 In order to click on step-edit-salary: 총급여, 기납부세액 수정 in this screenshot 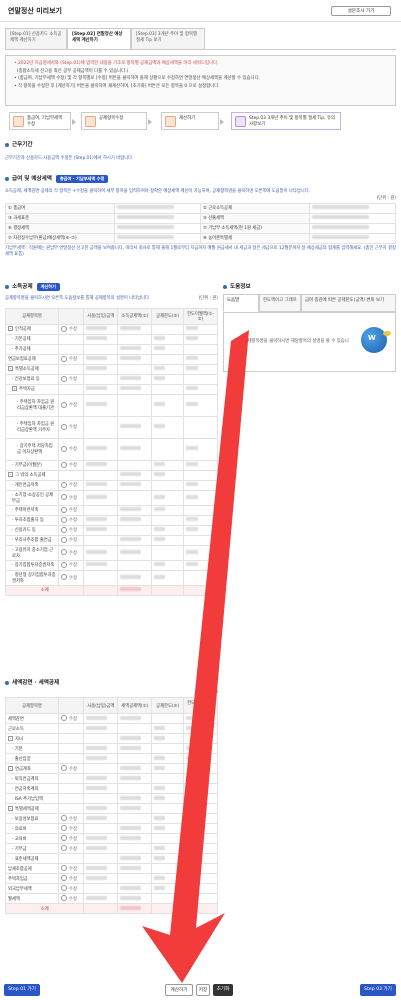, I will do `click(42, 121)`.